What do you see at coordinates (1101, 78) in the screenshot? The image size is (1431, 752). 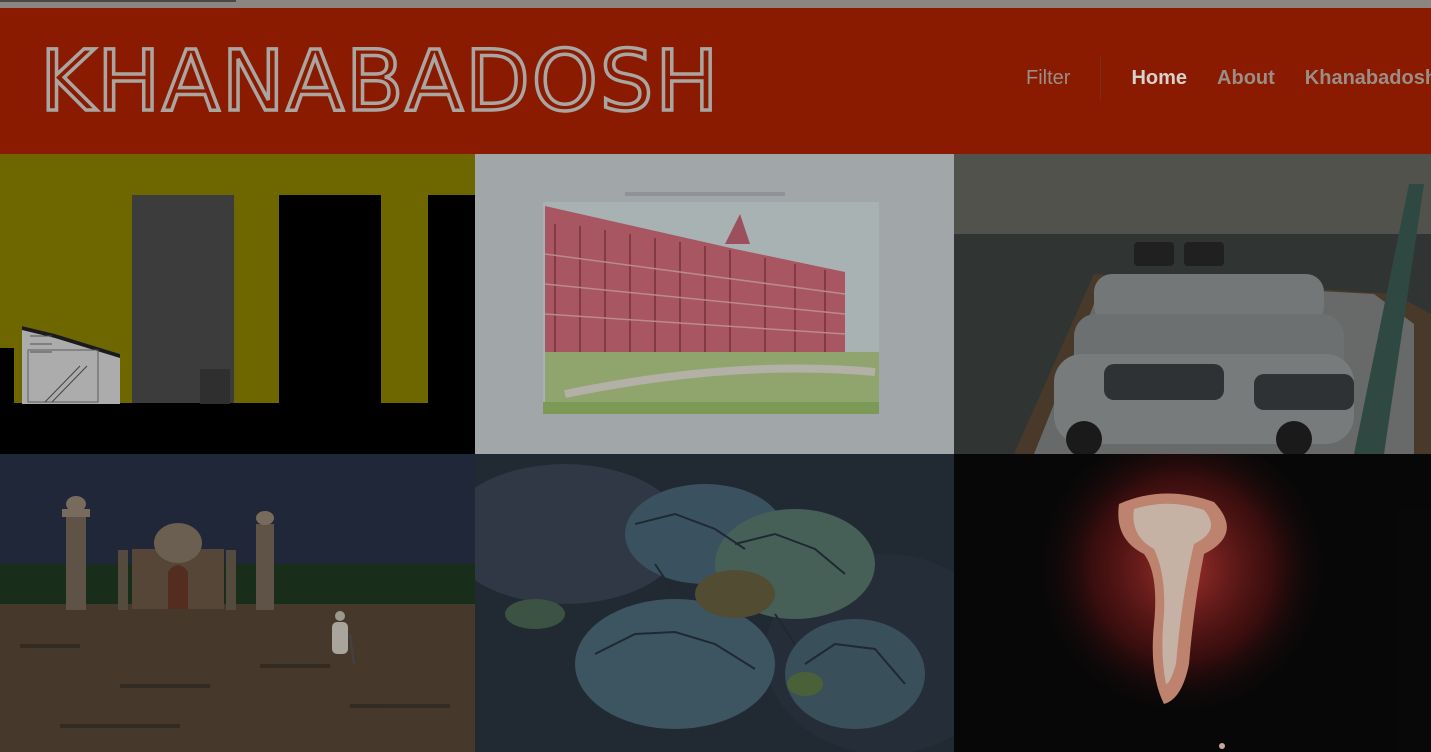 I see `nav-divider` at bounding box center [1101, 78].